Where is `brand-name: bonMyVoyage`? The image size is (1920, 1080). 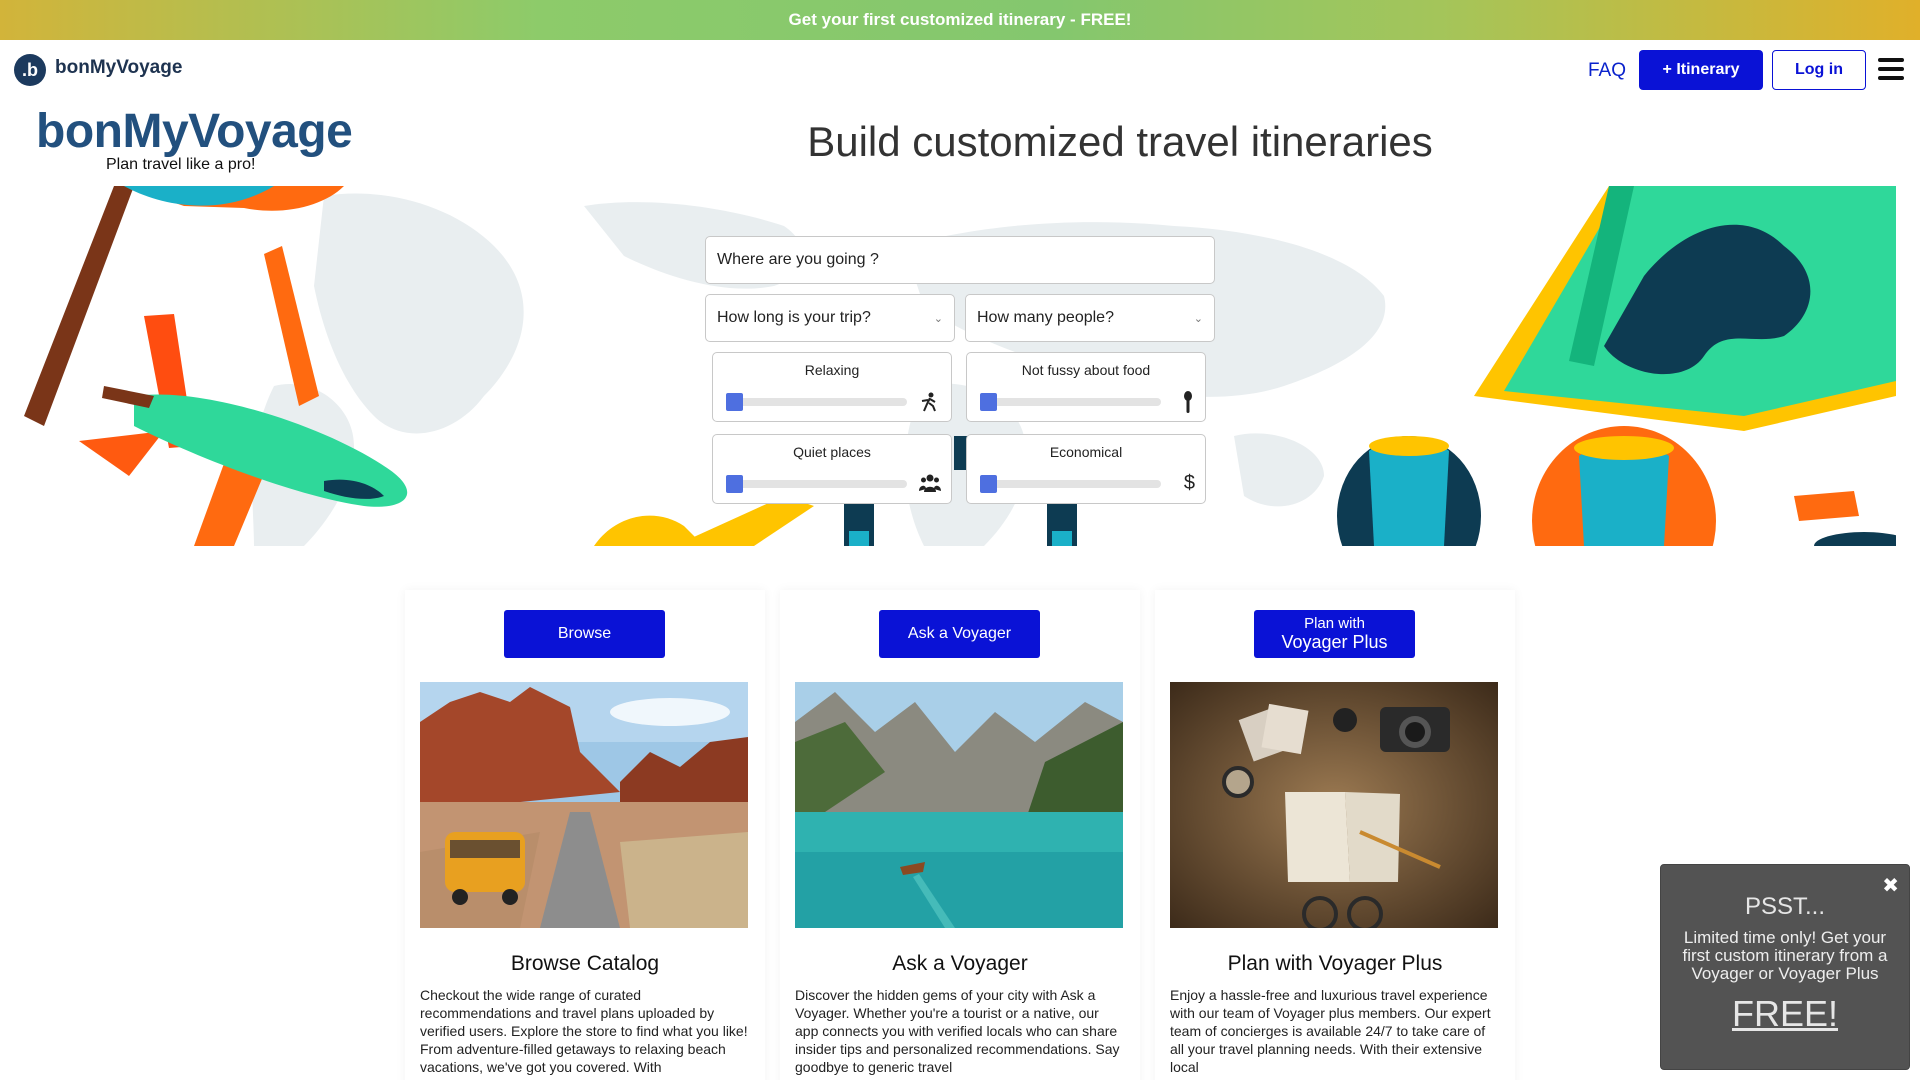 brand-name: bonMyVoyage is located at coordinates (118, 68).